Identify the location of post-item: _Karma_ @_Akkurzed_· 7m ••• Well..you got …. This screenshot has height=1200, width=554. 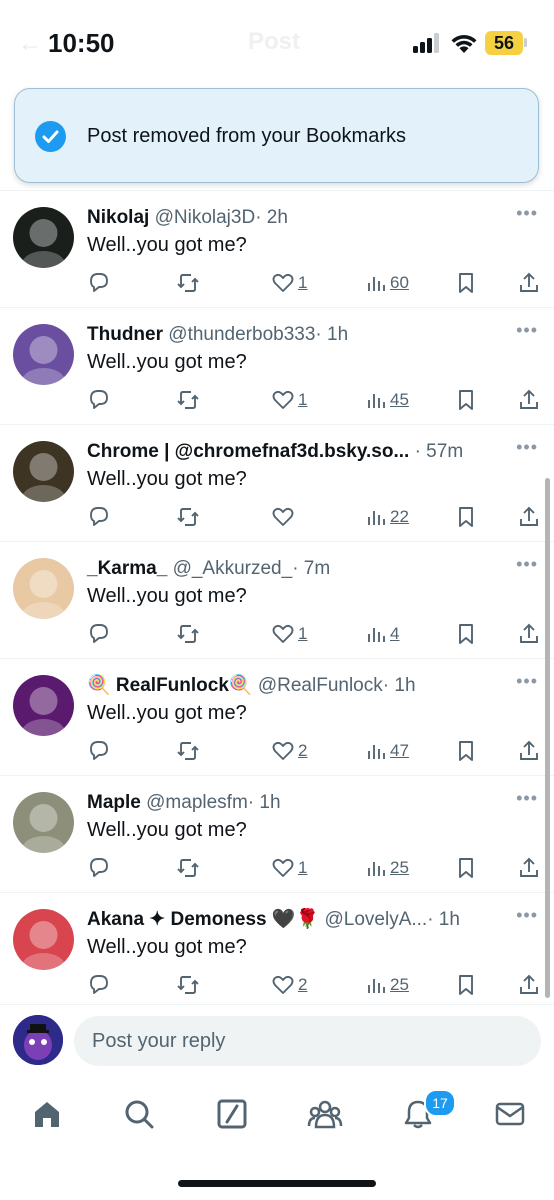
(277, 599).